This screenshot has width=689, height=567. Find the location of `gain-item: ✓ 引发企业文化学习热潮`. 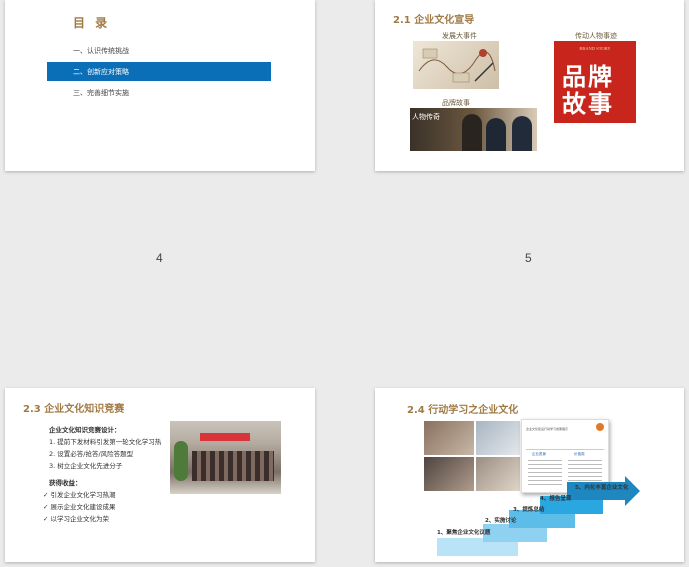

gain-item: ✓ 引发企业文化学习热潮 is located at coordinates (79, 495).